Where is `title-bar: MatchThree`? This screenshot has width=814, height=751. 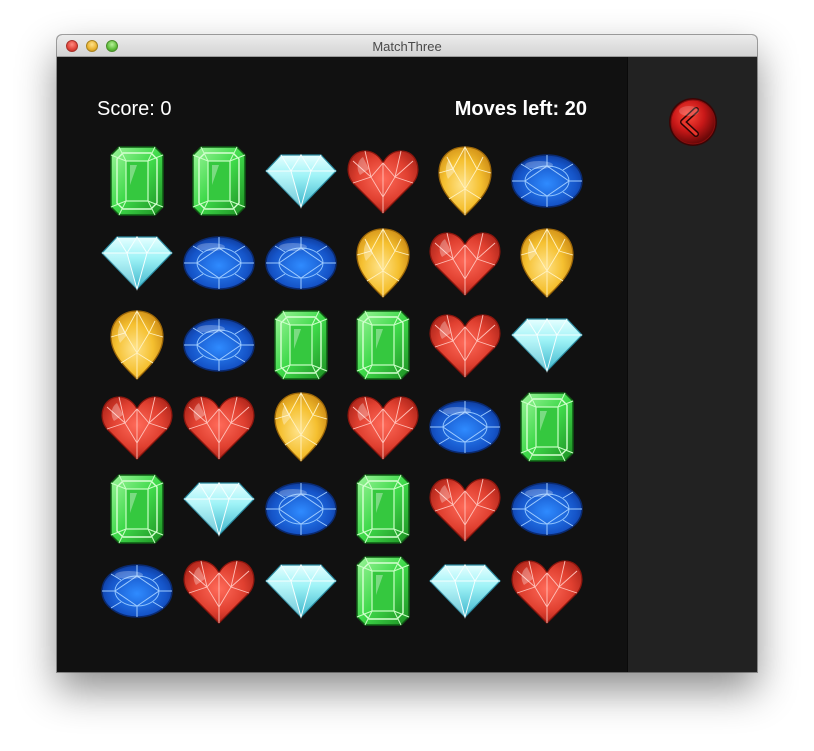
title-bar: MatchThree is located at coordinates (407, 46).